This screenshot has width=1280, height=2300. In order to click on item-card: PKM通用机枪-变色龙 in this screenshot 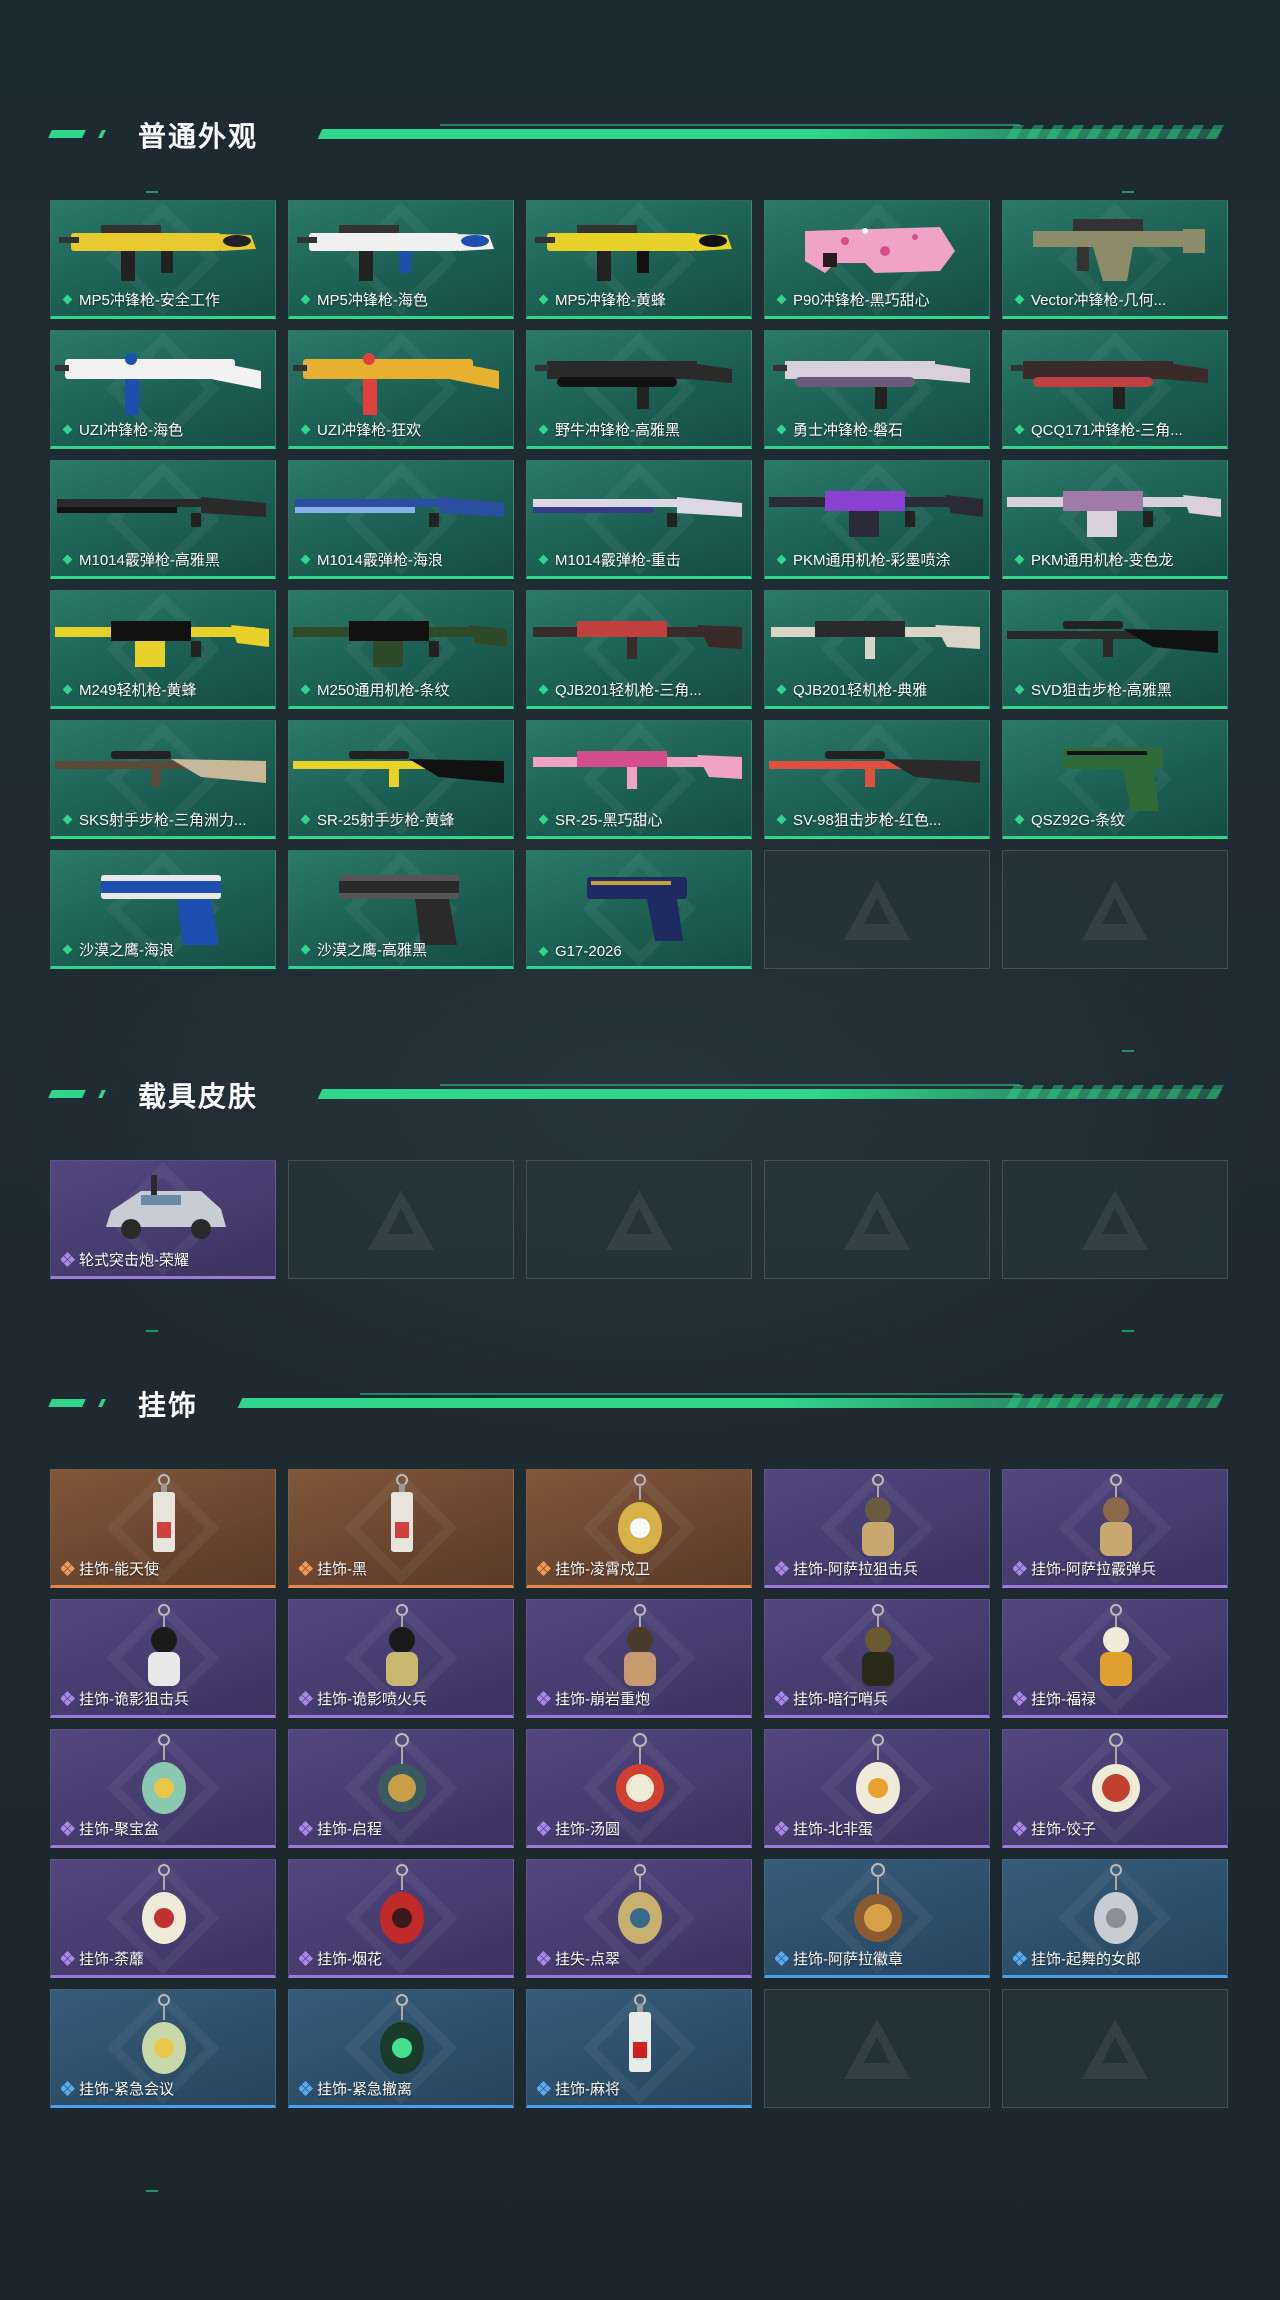, I will do `click(1115, 519)`.